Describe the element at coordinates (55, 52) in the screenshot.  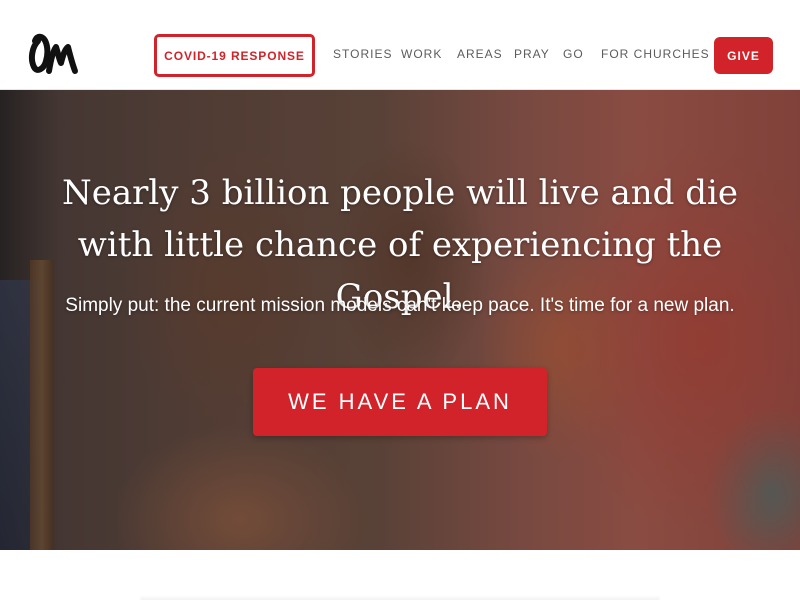
I see `om-logo: OM` at that location.